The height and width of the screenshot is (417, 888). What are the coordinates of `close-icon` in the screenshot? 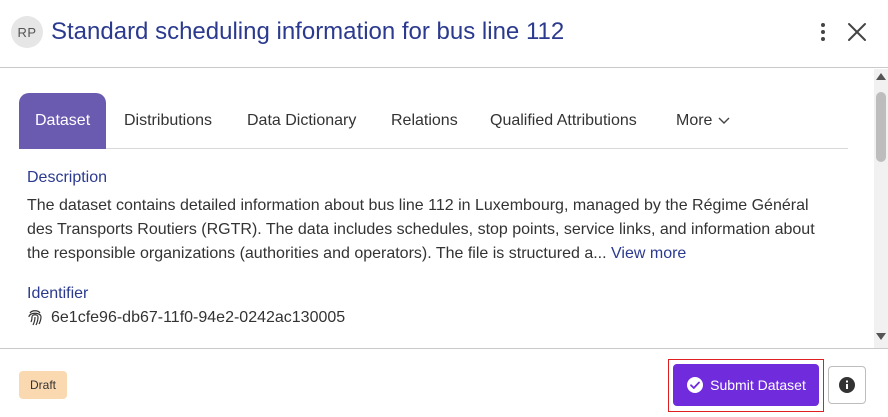 It's located at (857, 32).